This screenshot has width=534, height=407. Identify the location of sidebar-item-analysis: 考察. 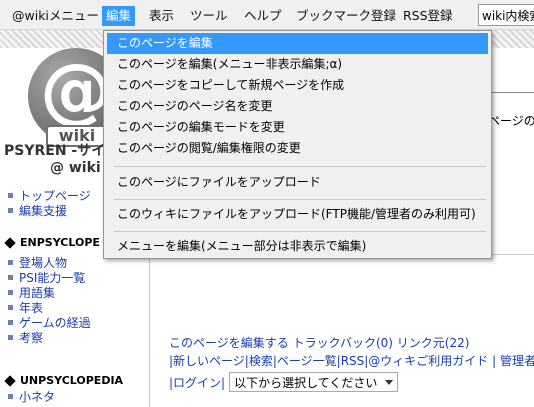
(78, 337).